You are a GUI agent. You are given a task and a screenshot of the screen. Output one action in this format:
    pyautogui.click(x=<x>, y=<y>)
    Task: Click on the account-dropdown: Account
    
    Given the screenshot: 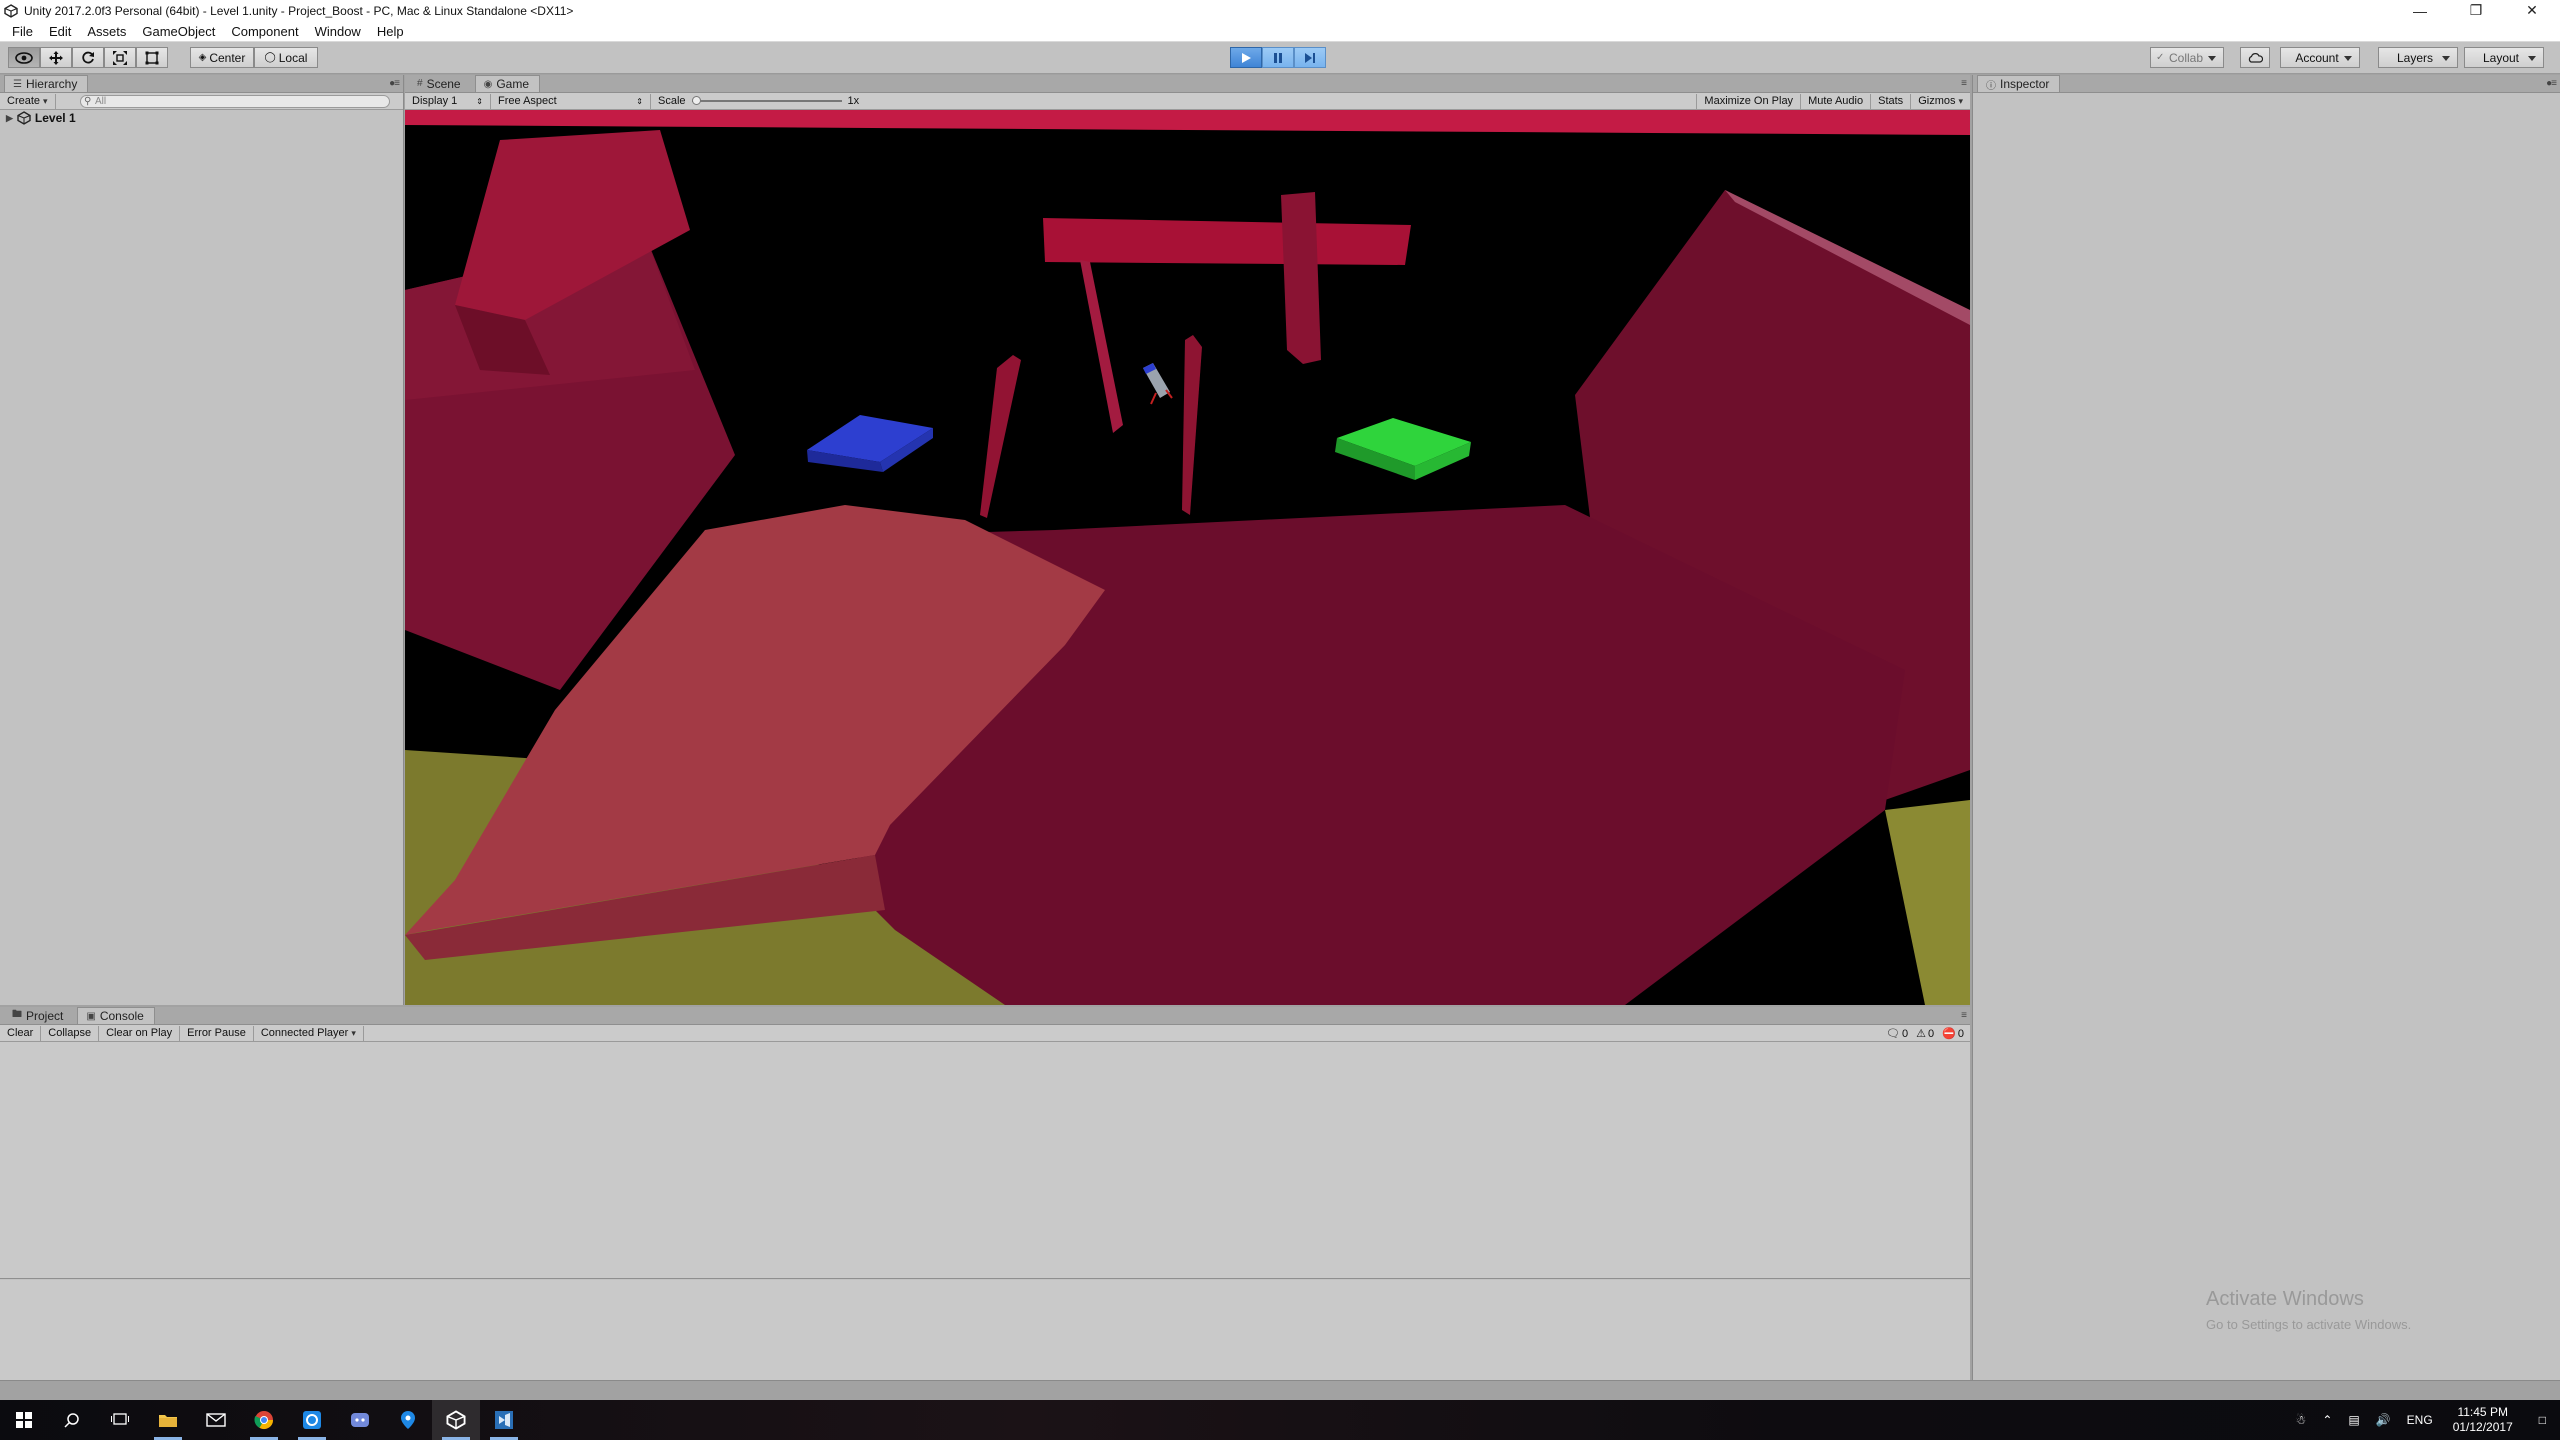 What is the action you would take?
    pyautogui.click(x=2320, y=57)
    